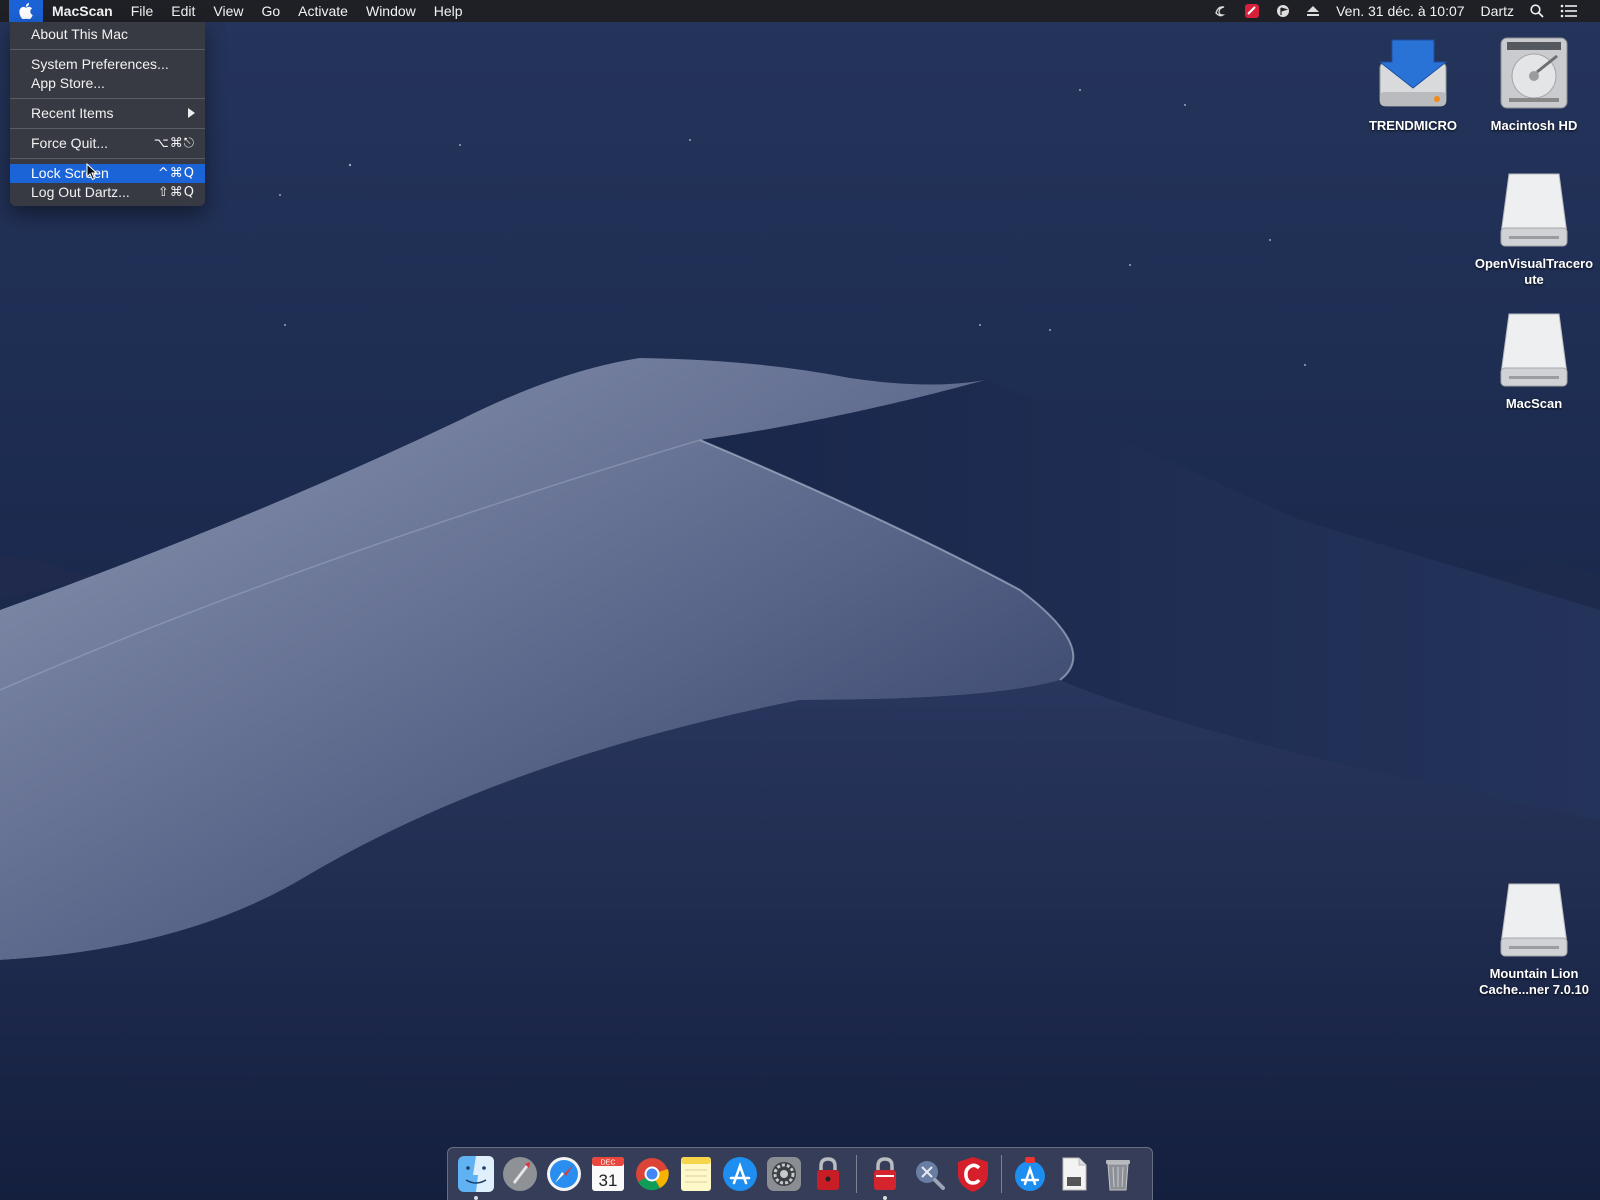  What do you see at coordinates (1413, 73) in the screenshot?
I see `installer-disk-icon` at bounding box center [1413, 73].